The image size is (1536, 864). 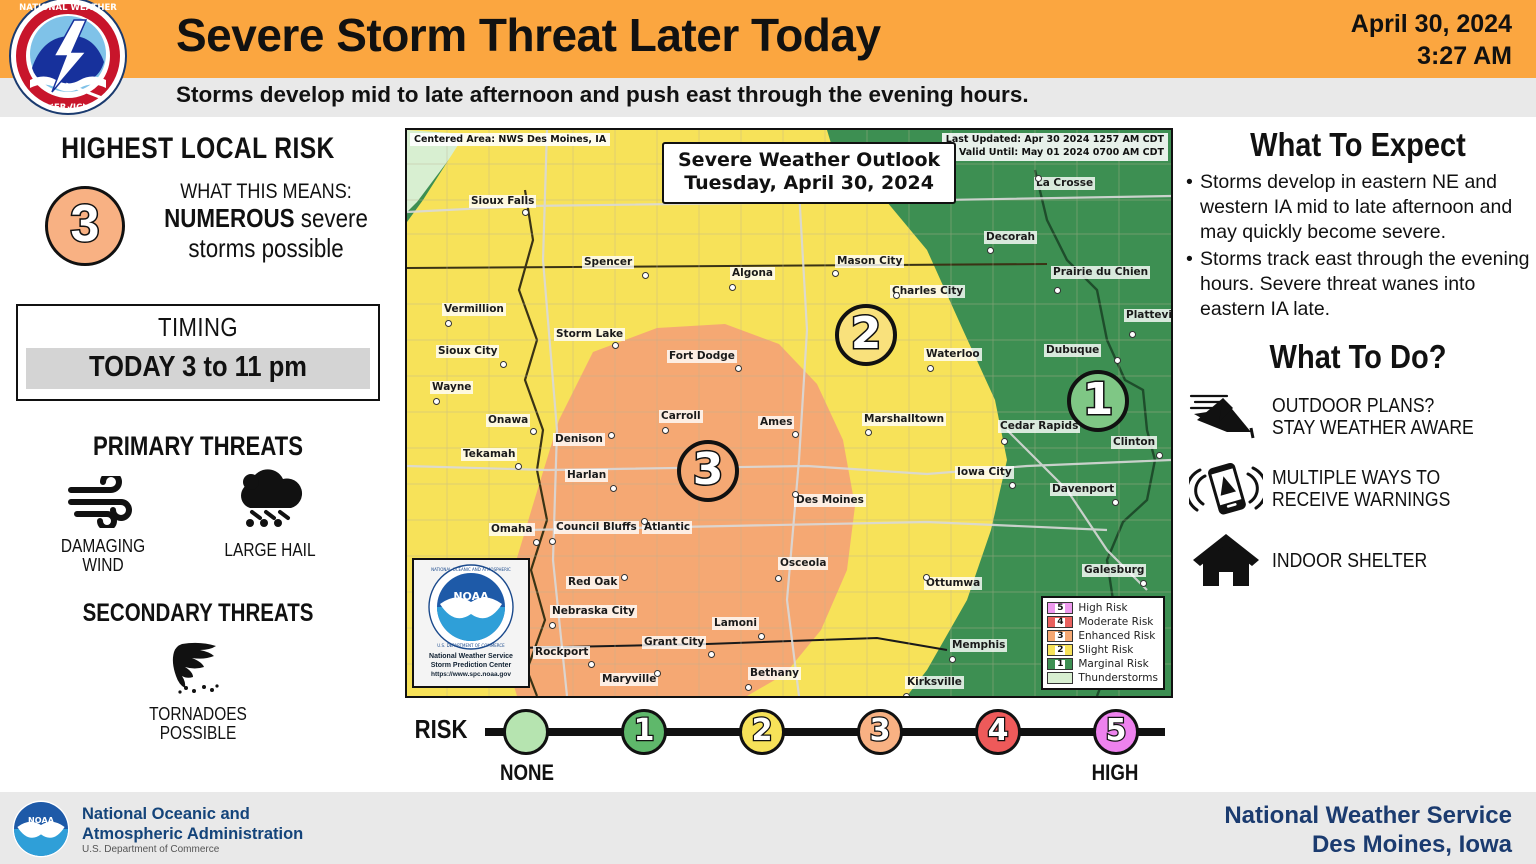 What do you see at coordinates (198, 446) in the screenshot?
I see `primary-threats-heading: PRIMARY THREATS` at bounding box center [198, 446].